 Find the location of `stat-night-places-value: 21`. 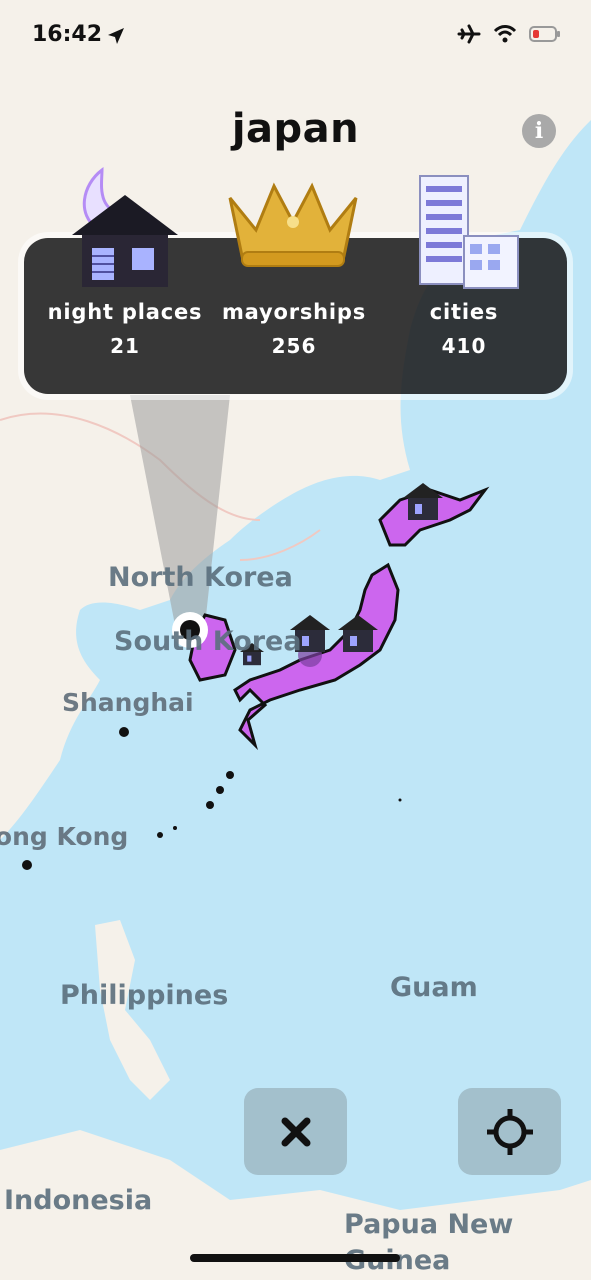

stat-night-places-value: 21 is located at coordinates (125, 346).